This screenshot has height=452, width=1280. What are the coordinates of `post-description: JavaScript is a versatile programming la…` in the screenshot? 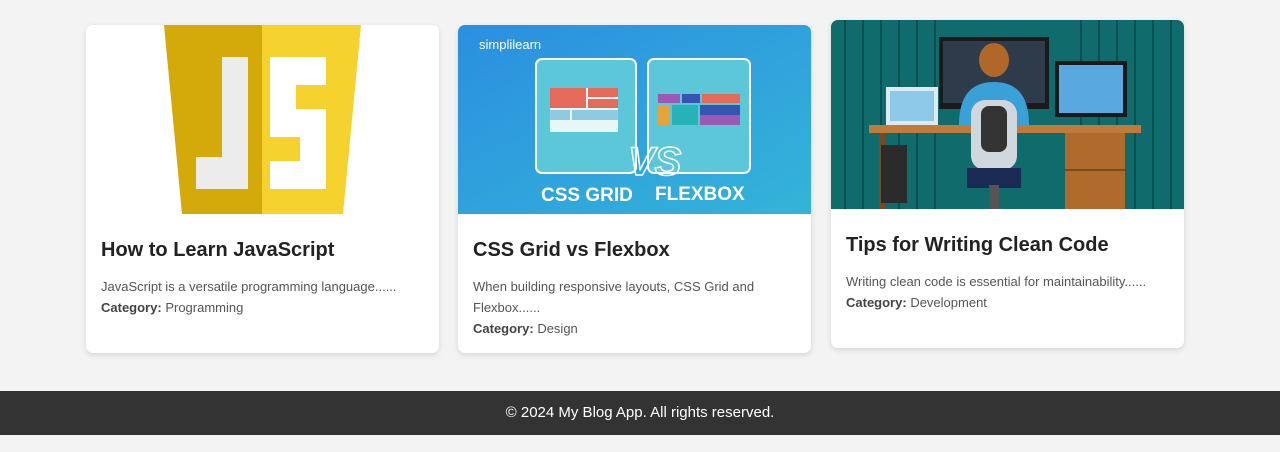 It's located at (249, 286).